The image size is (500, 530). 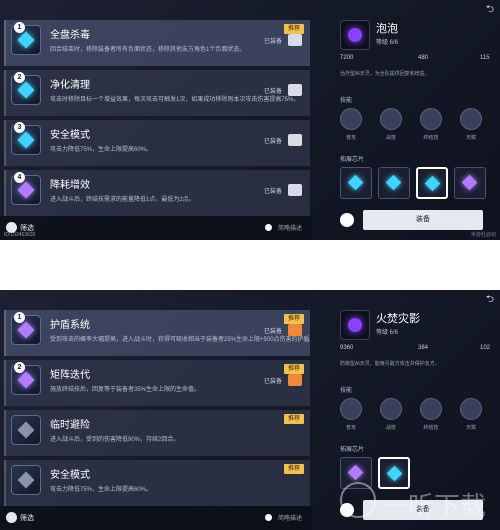 I want to click on chip-title: 护盾系统, so click(x=70, y=325).